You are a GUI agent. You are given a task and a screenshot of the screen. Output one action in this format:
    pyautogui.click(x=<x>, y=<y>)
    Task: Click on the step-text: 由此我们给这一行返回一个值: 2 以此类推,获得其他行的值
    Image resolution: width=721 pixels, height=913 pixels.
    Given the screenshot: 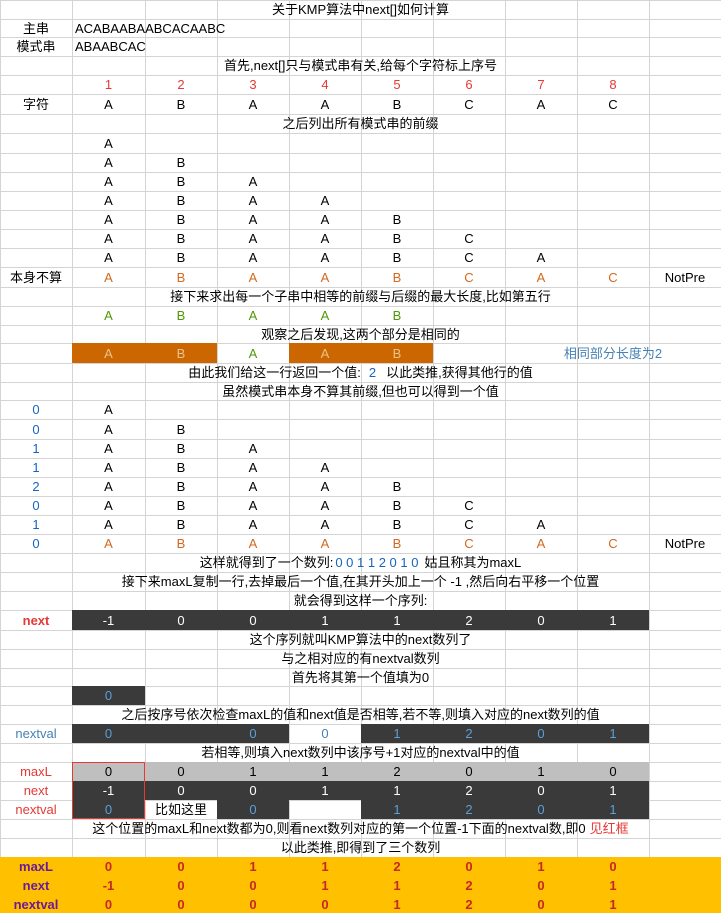 What is the action you would take?
    pyautogui.click(x=360, y=372)
    